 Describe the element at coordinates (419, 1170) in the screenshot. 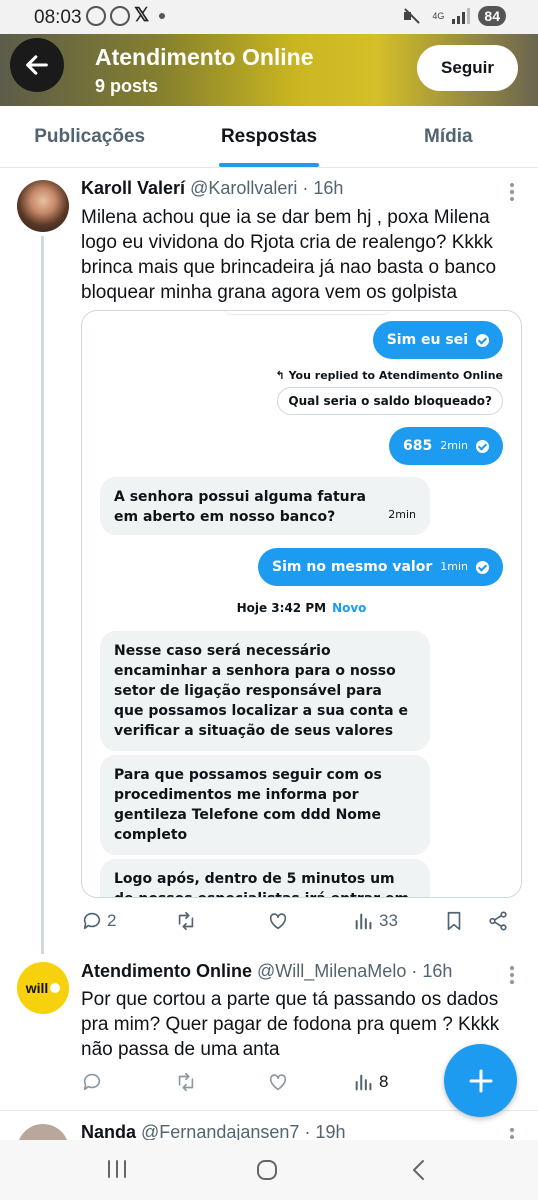

I see `back-nav-icon` at that location.